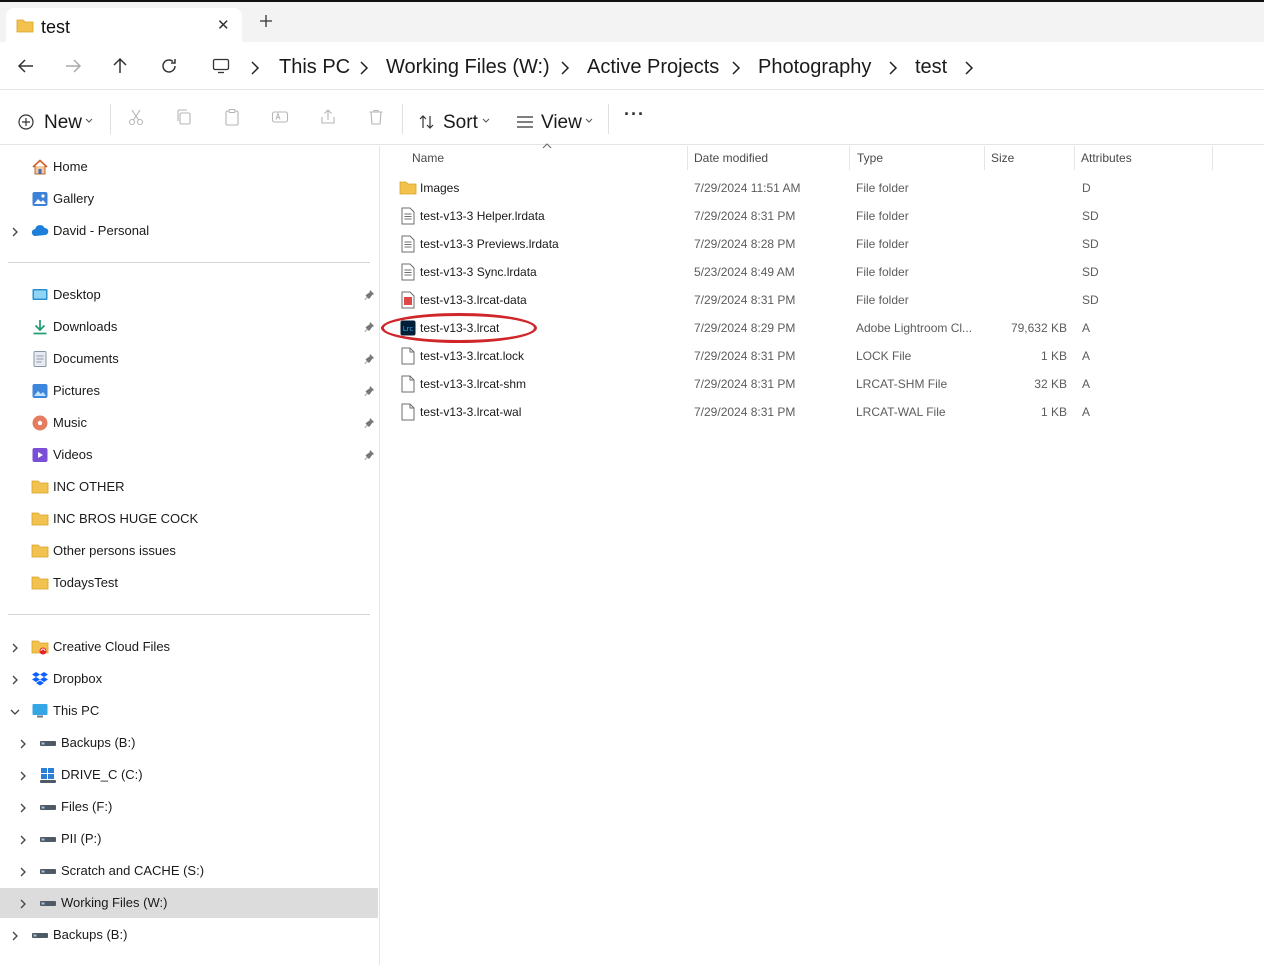  I want to click on windows-drive-icon, so click(48, 777).